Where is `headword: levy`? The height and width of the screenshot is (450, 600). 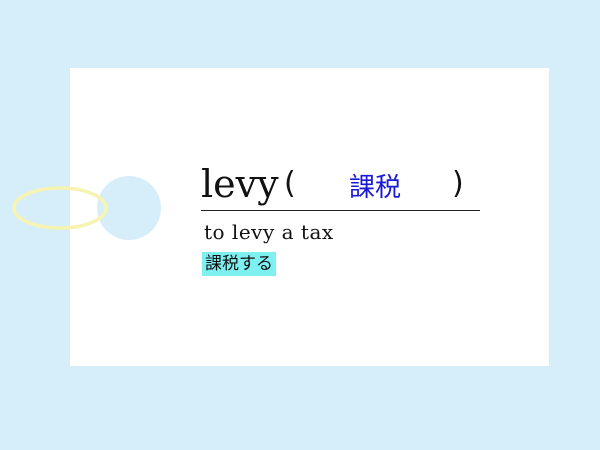
headword: levy is located at coordinates (240, 184).